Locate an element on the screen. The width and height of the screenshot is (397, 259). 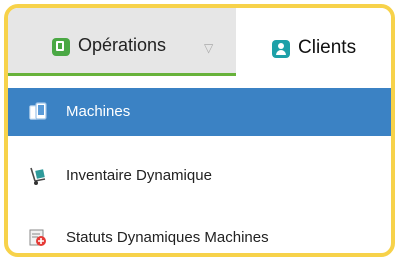
menu-item-statuts-dynamiques-machines: Statuts Dynamiques Machines is located at coordinates (199, 233).